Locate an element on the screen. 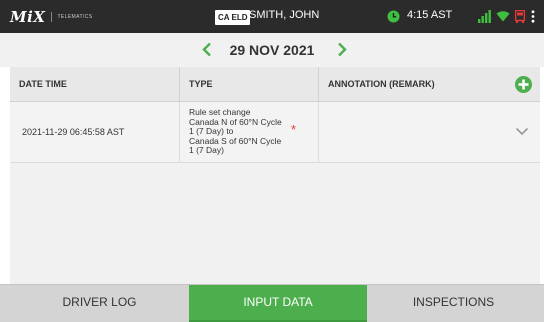 This screenshot has width=544, height=322. driver-name: SMITH, JOHN is located at coordinates (284, 15).